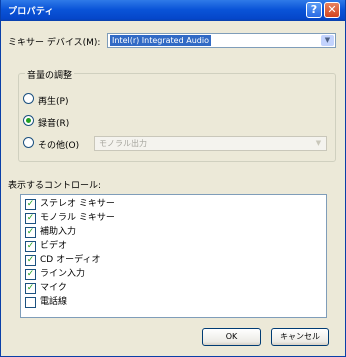 The width and height of the screenshot is (346, 357). Describe the element at coordinates (77, 218) in the screenshot. I see `list-item-label: モノラル ミキサー` at that location.